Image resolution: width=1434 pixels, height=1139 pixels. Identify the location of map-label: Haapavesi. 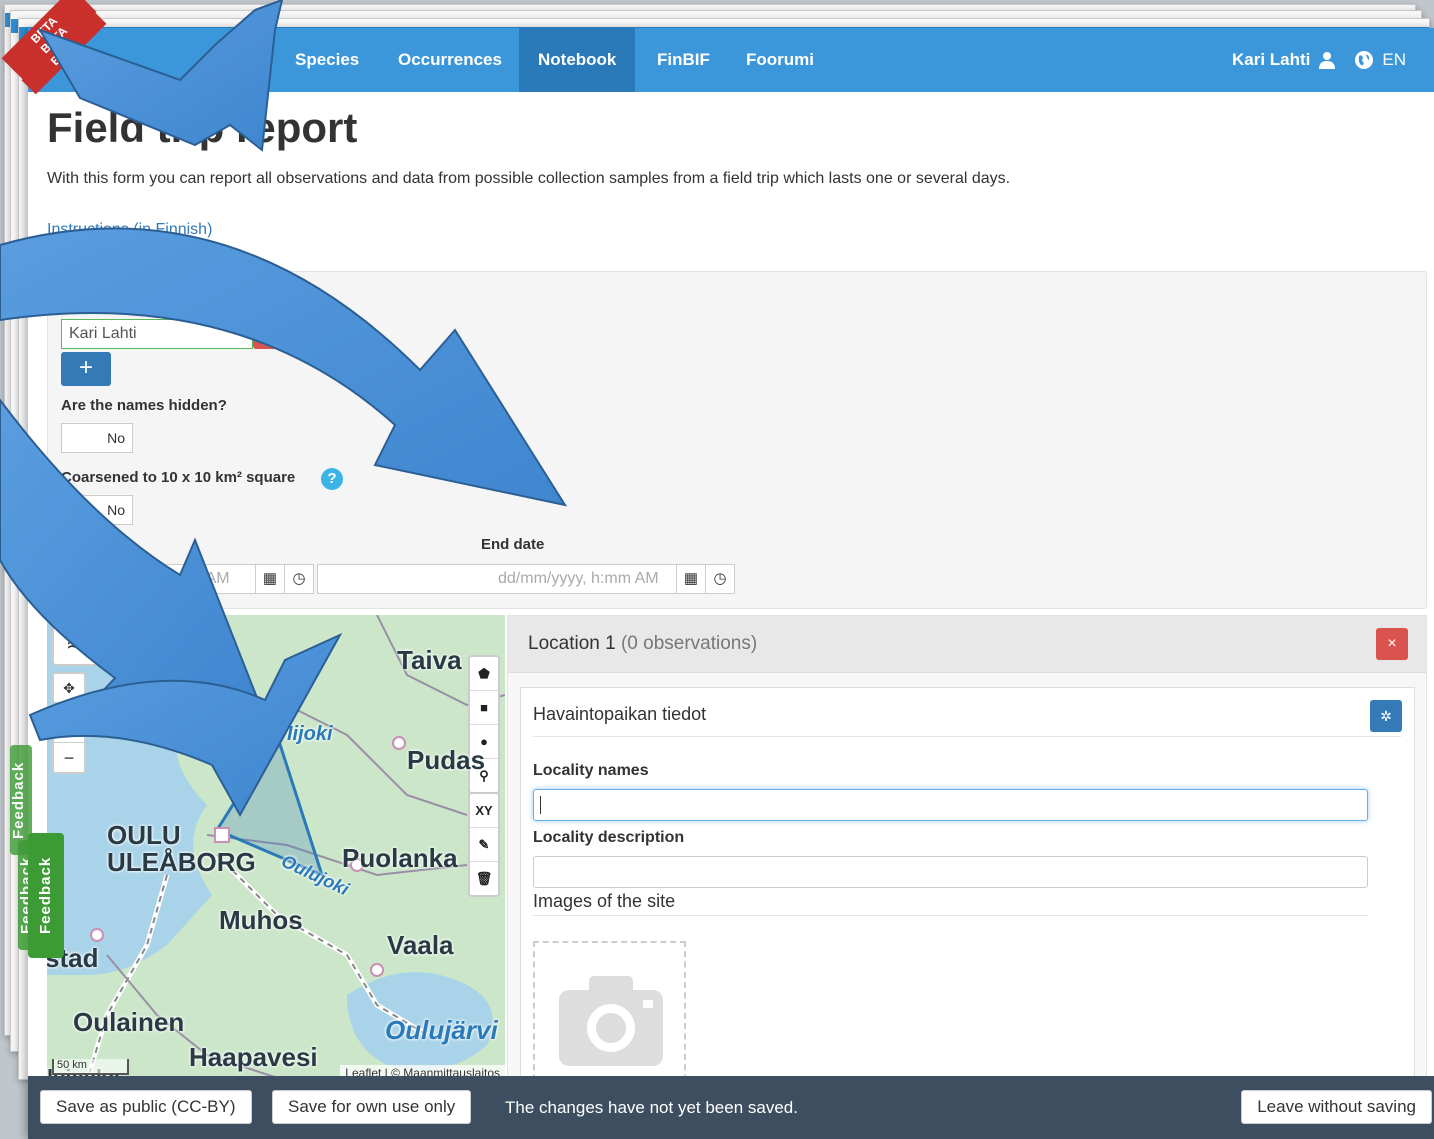
(253, 1057).